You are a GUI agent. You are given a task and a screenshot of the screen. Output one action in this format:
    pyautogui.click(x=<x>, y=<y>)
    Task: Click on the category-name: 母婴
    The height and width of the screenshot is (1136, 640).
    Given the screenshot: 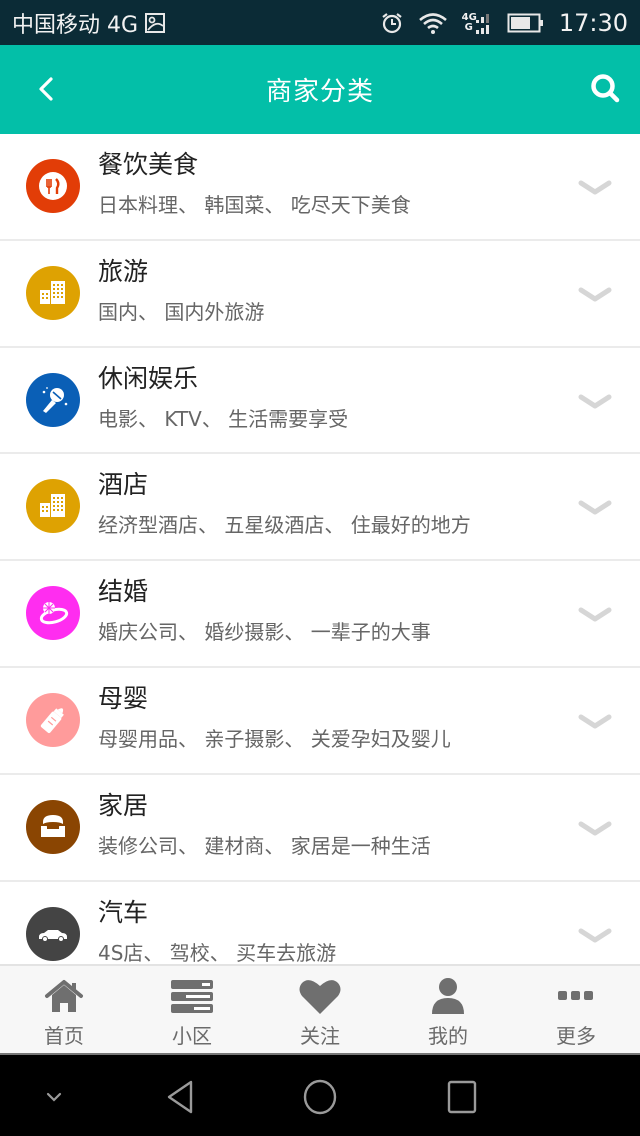 What is the action you would take?
    pyautogui.click(x=123, y=698)
    